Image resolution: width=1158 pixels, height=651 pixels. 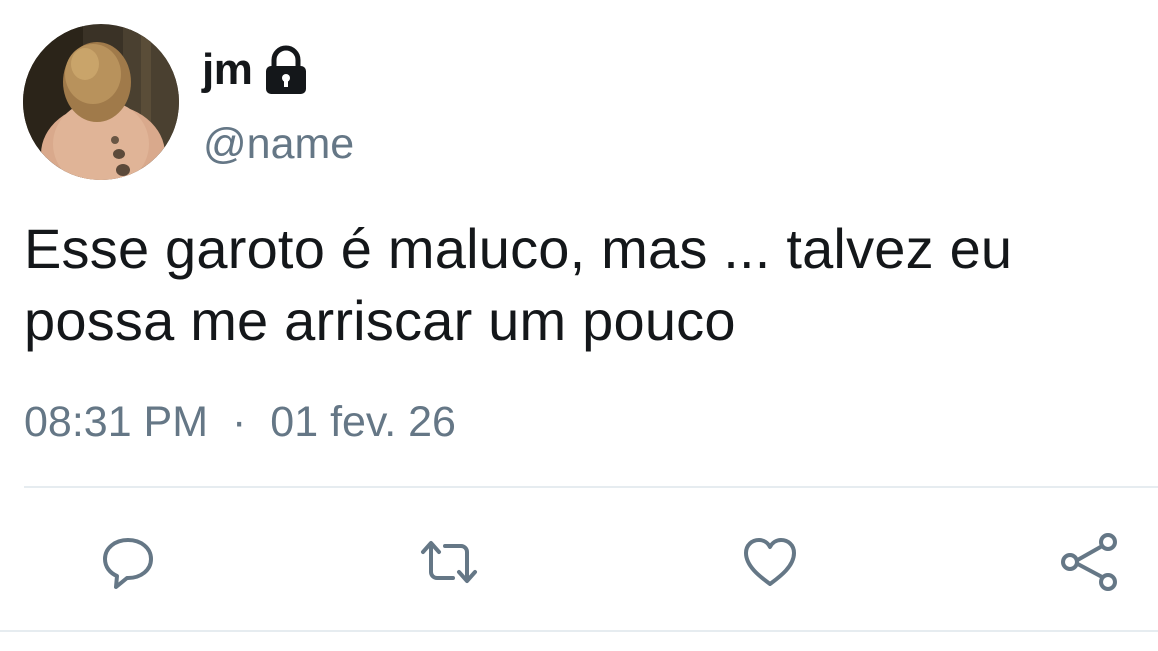 I want to click on author-name-row: jm, so click(x=256, y=70).